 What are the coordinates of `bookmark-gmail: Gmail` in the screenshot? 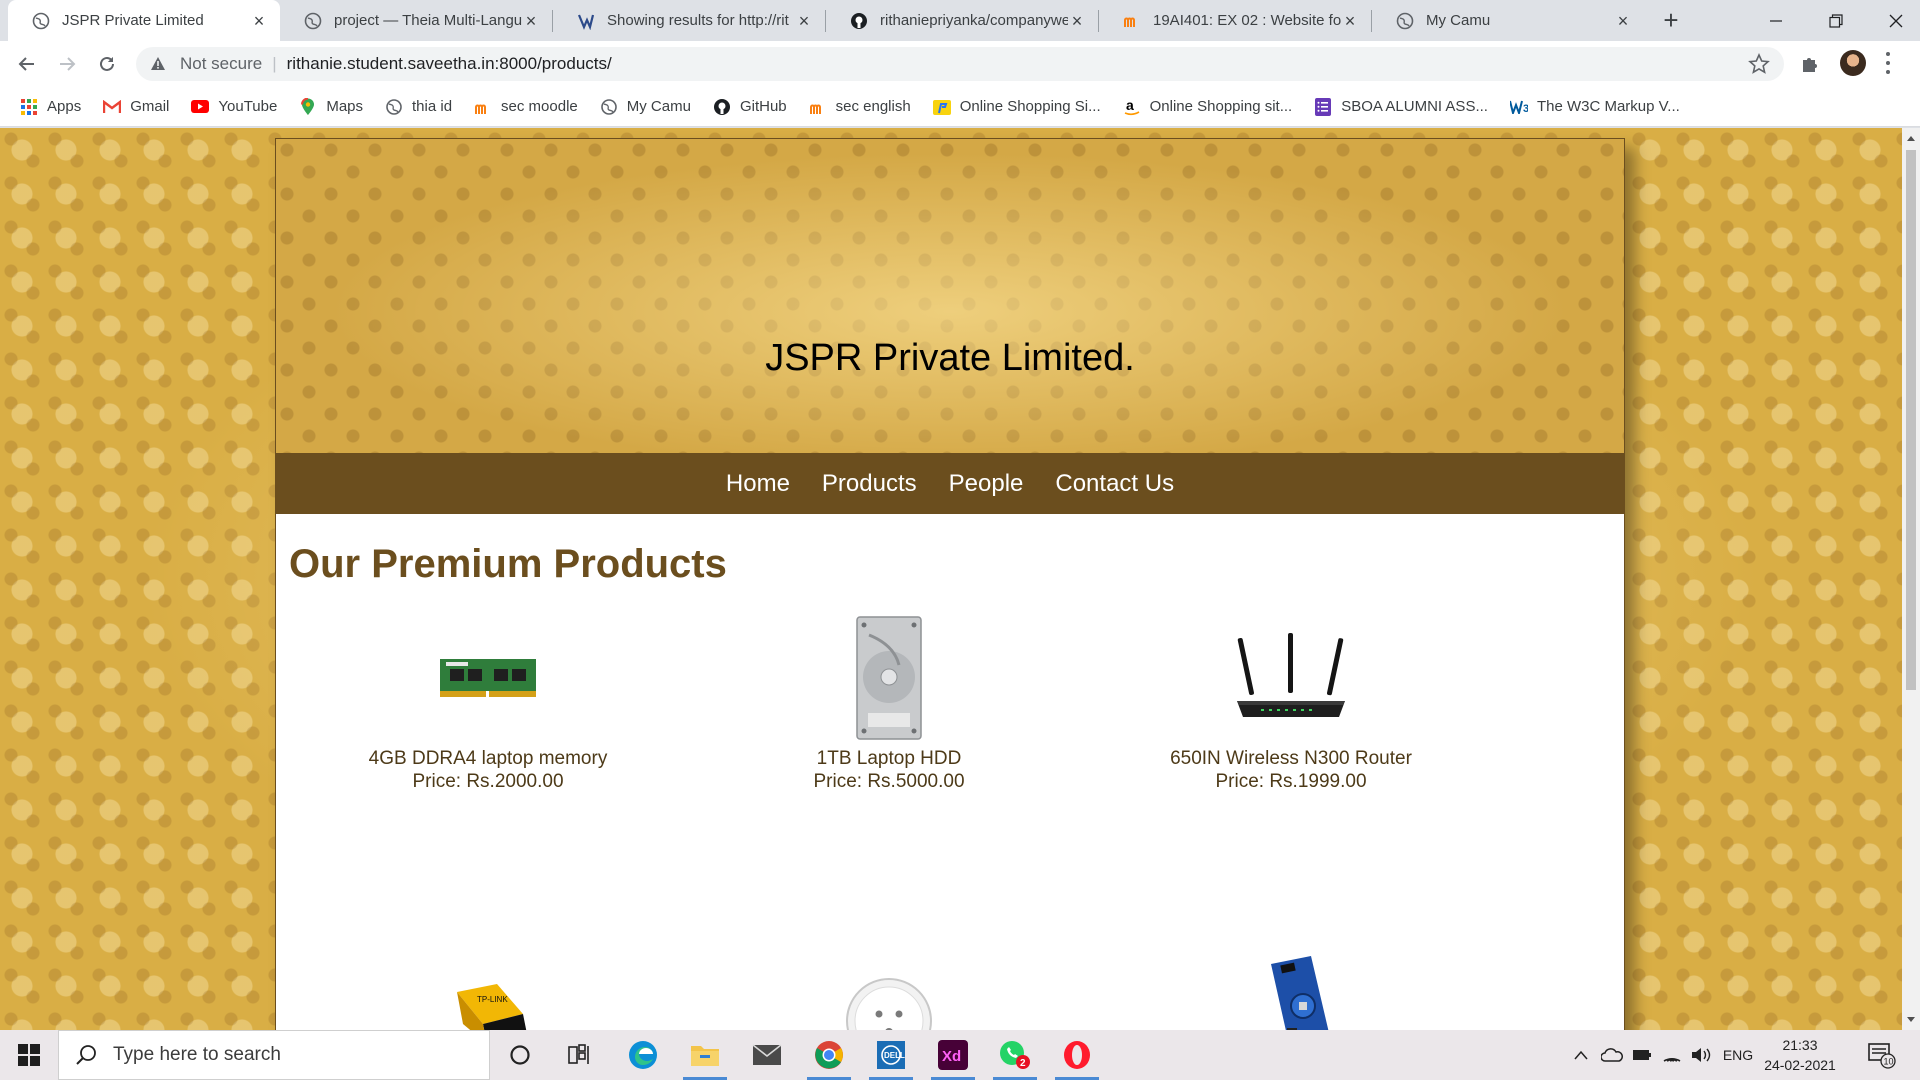 It's located at (136, 107).